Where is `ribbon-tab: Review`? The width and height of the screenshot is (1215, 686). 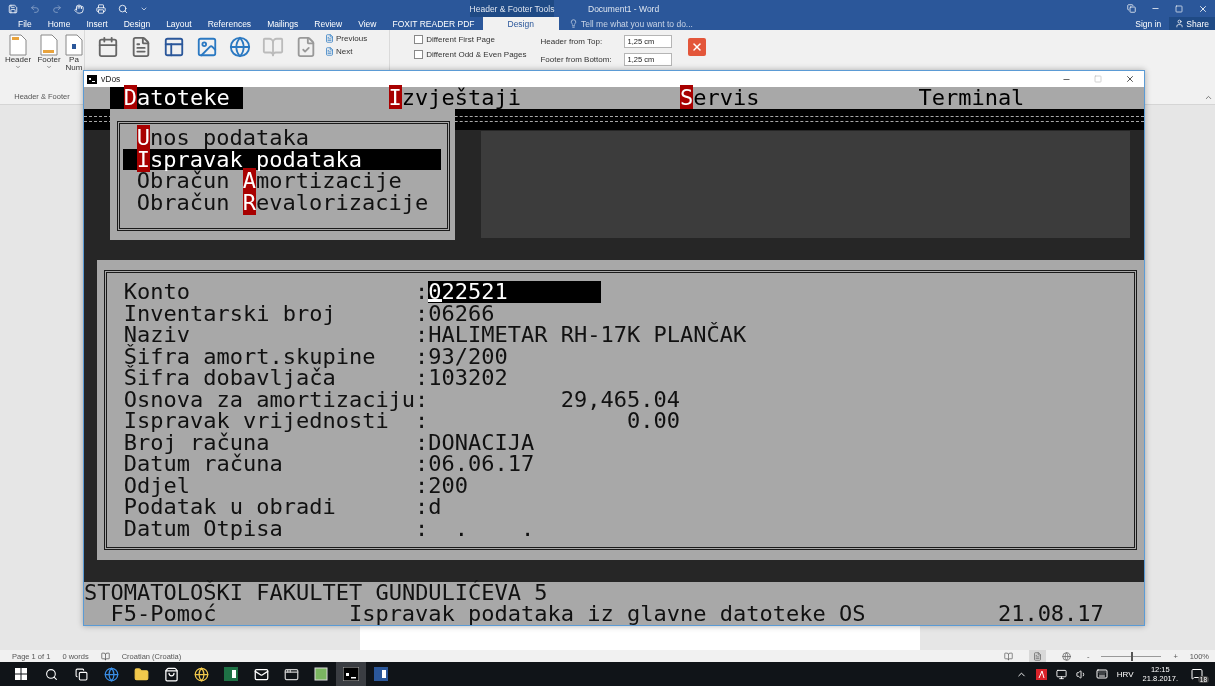
ribbon-tab: Review is located at coordinates (328, 23).